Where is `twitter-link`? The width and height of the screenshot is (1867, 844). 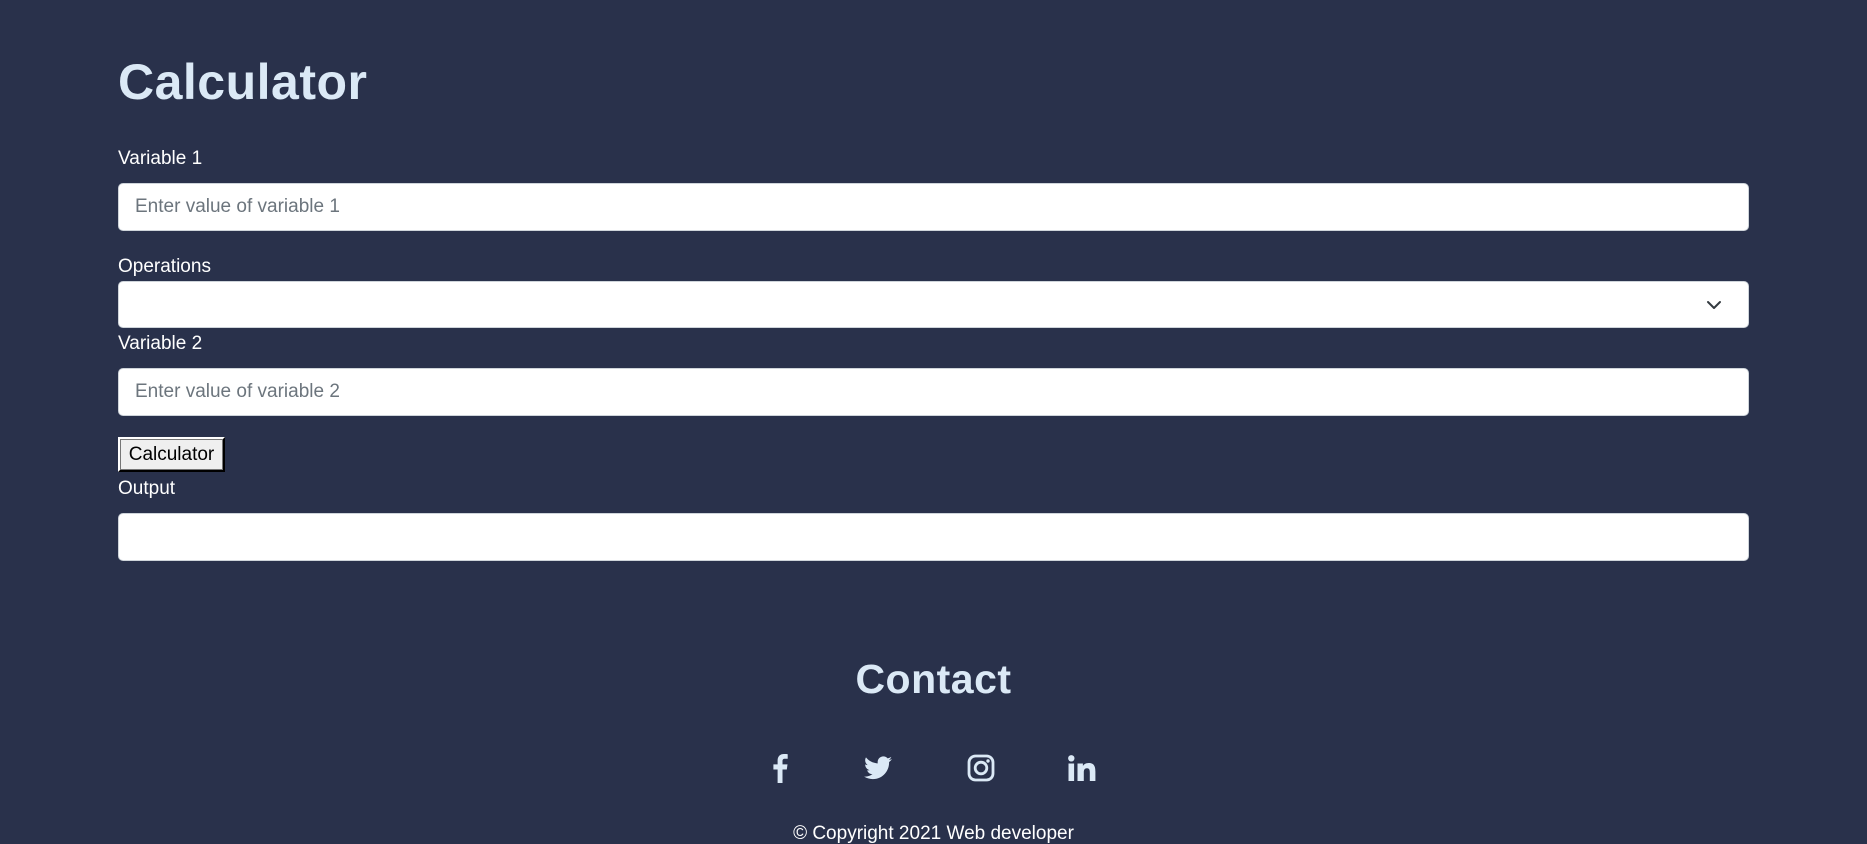
twitter-link is located at coordinates (878, 768).